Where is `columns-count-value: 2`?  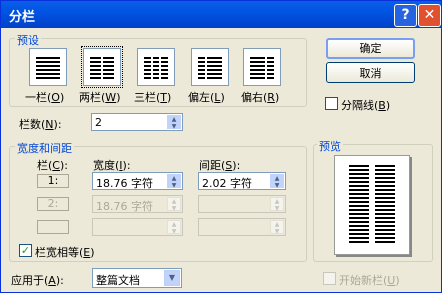
columns-count-value: 2 is located at coordinates (98, 122).